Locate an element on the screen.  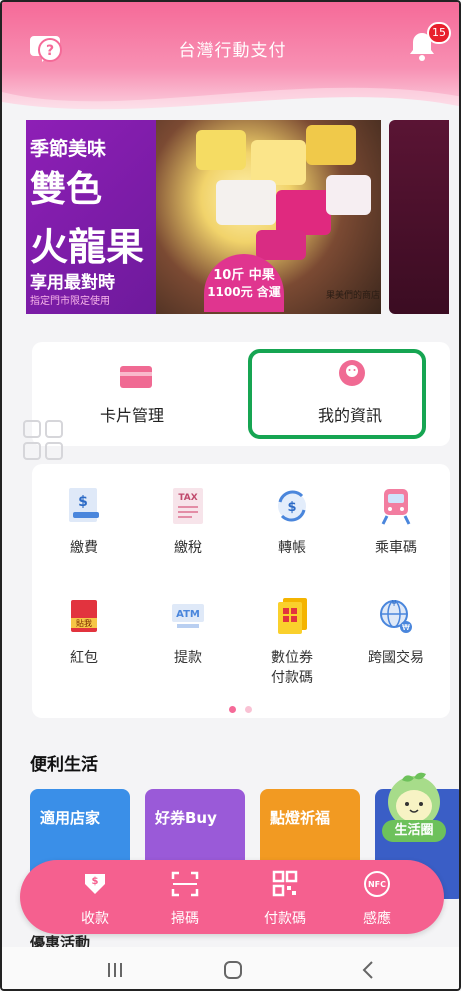
service-label: 提款 is located at coordinates (188, 658).